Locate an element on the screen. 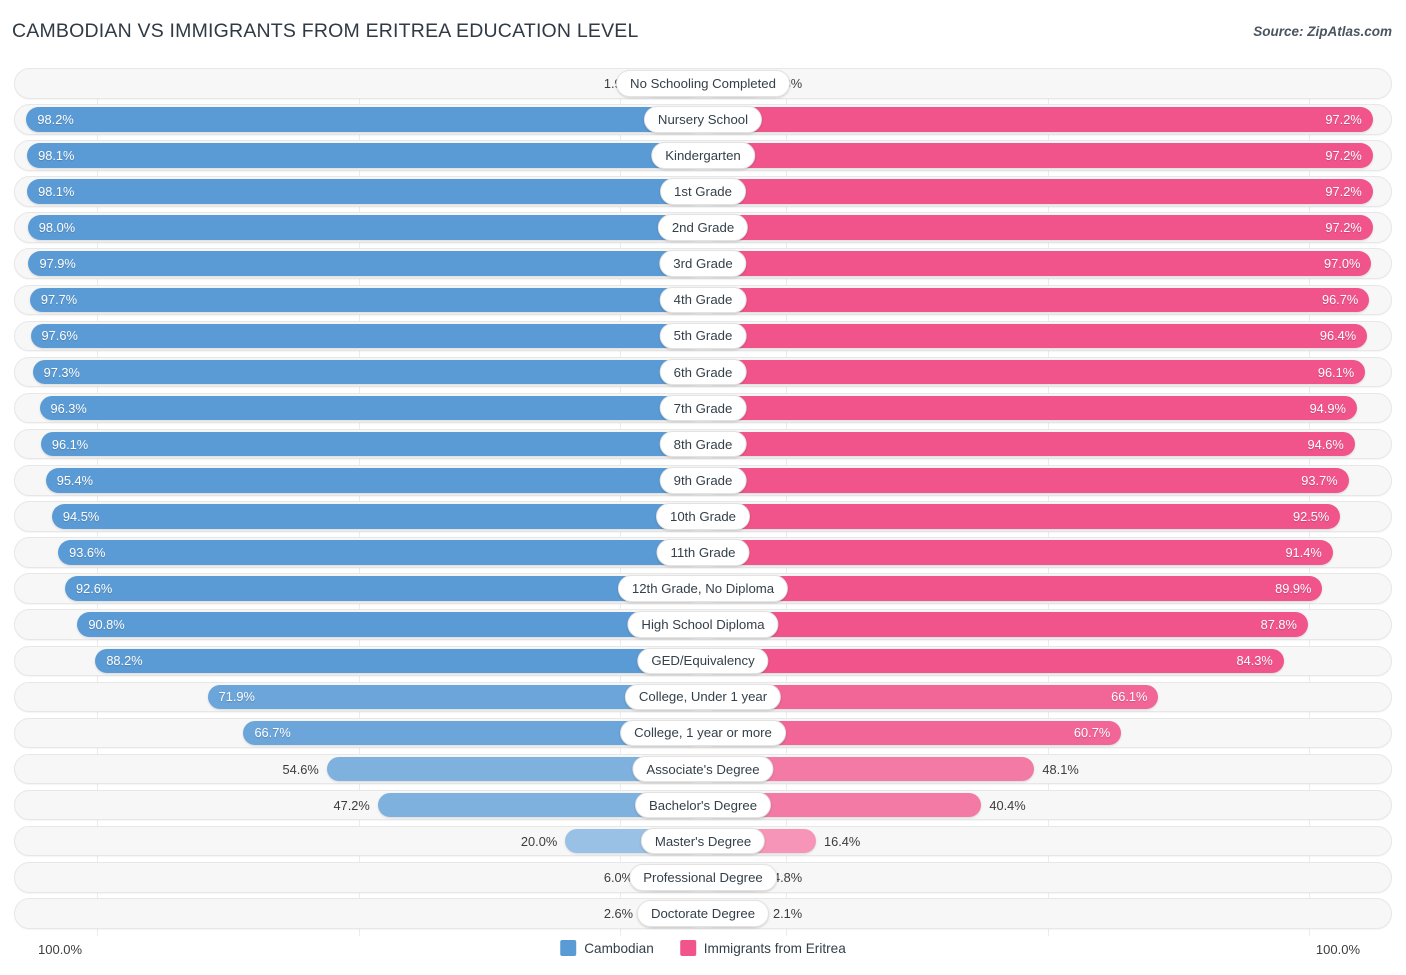  bar-value-label: 66.1% is located at coordinates (1129, 697).